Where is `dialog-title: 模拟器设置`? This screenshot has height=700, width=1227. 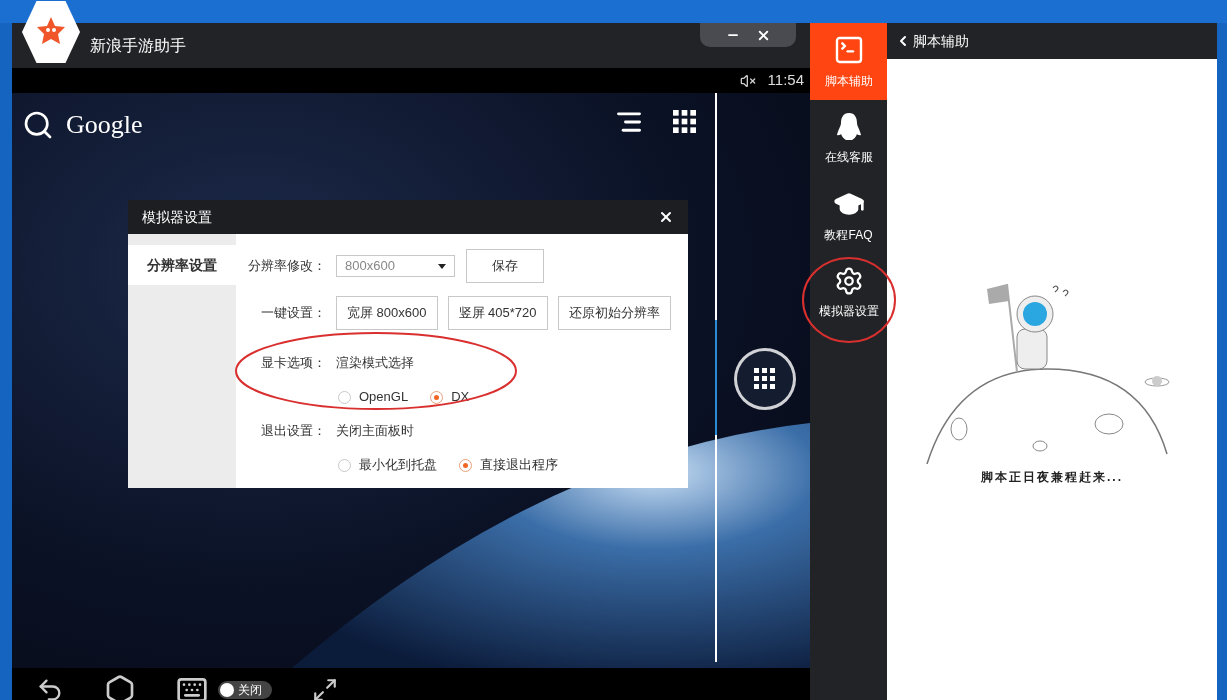
dialog-title: 模拟器设置 is located at coordinates (177, 217).